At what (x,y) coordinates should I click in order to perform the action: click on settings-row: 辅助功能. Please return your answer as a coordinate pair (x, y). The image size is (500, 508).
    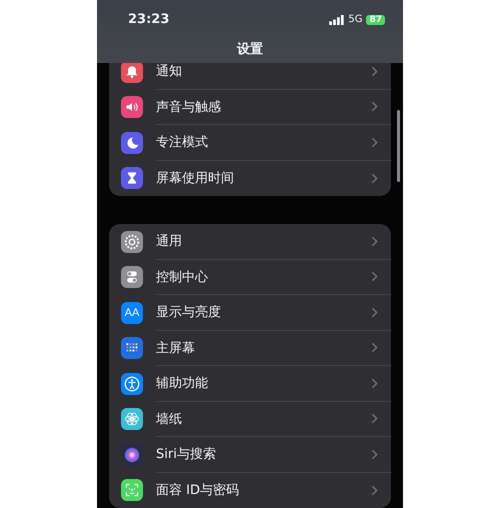
    Looking at the image, I should click on (250, 384).